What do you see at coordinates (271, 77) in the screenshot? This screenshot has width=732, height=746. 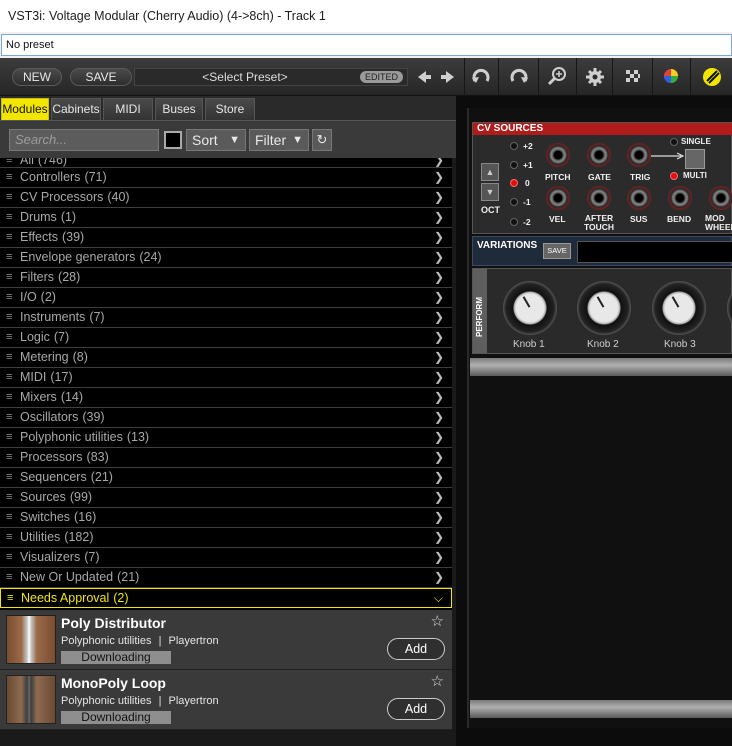 I see `preset-selector: <Select Preset> EDITED` at bounding box center [271, 77].